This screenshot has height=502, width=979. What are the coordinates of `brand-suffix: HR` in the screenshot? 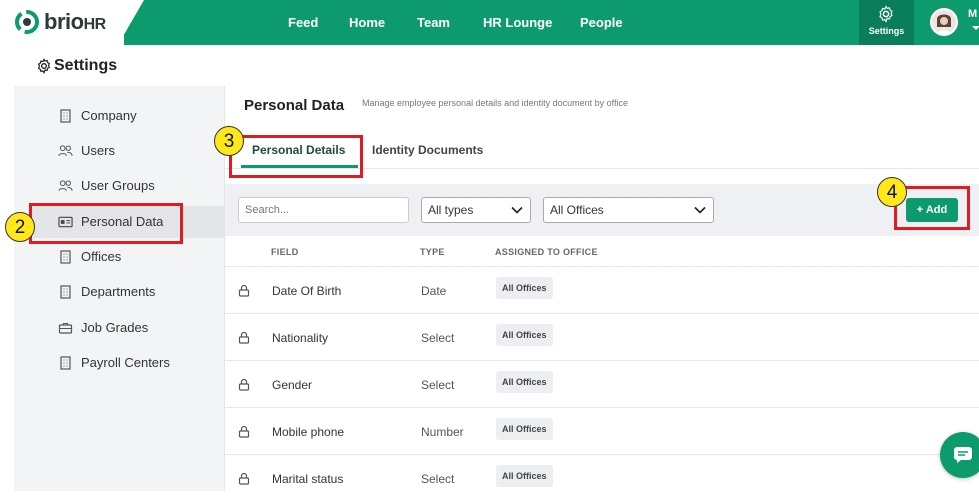 It's located at (95, 24).